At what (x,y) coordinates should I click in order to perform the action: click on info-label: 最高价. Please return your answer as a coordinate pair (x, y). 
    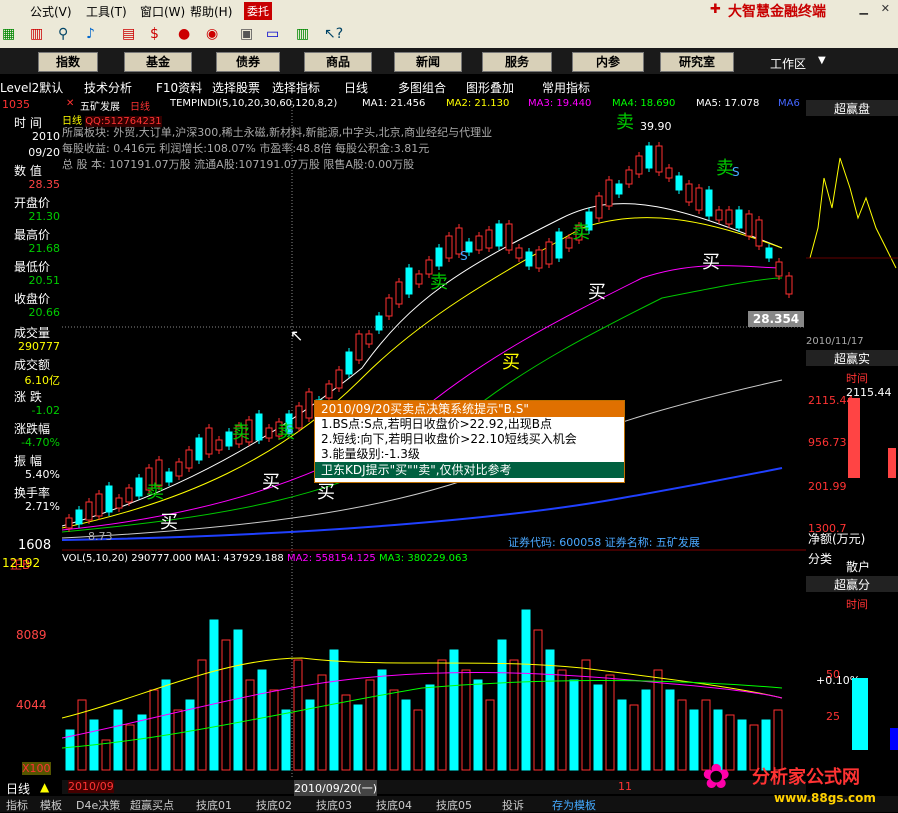
    Looking at the image, I should click on (32, 235).